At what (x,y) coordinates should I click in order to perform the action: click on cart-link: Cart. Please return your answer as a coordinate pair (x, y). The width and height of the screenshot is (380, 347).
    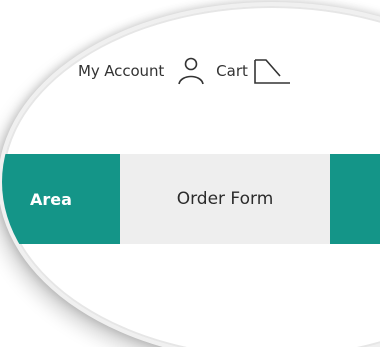
    Looking at the image, I should click on (254, 71).